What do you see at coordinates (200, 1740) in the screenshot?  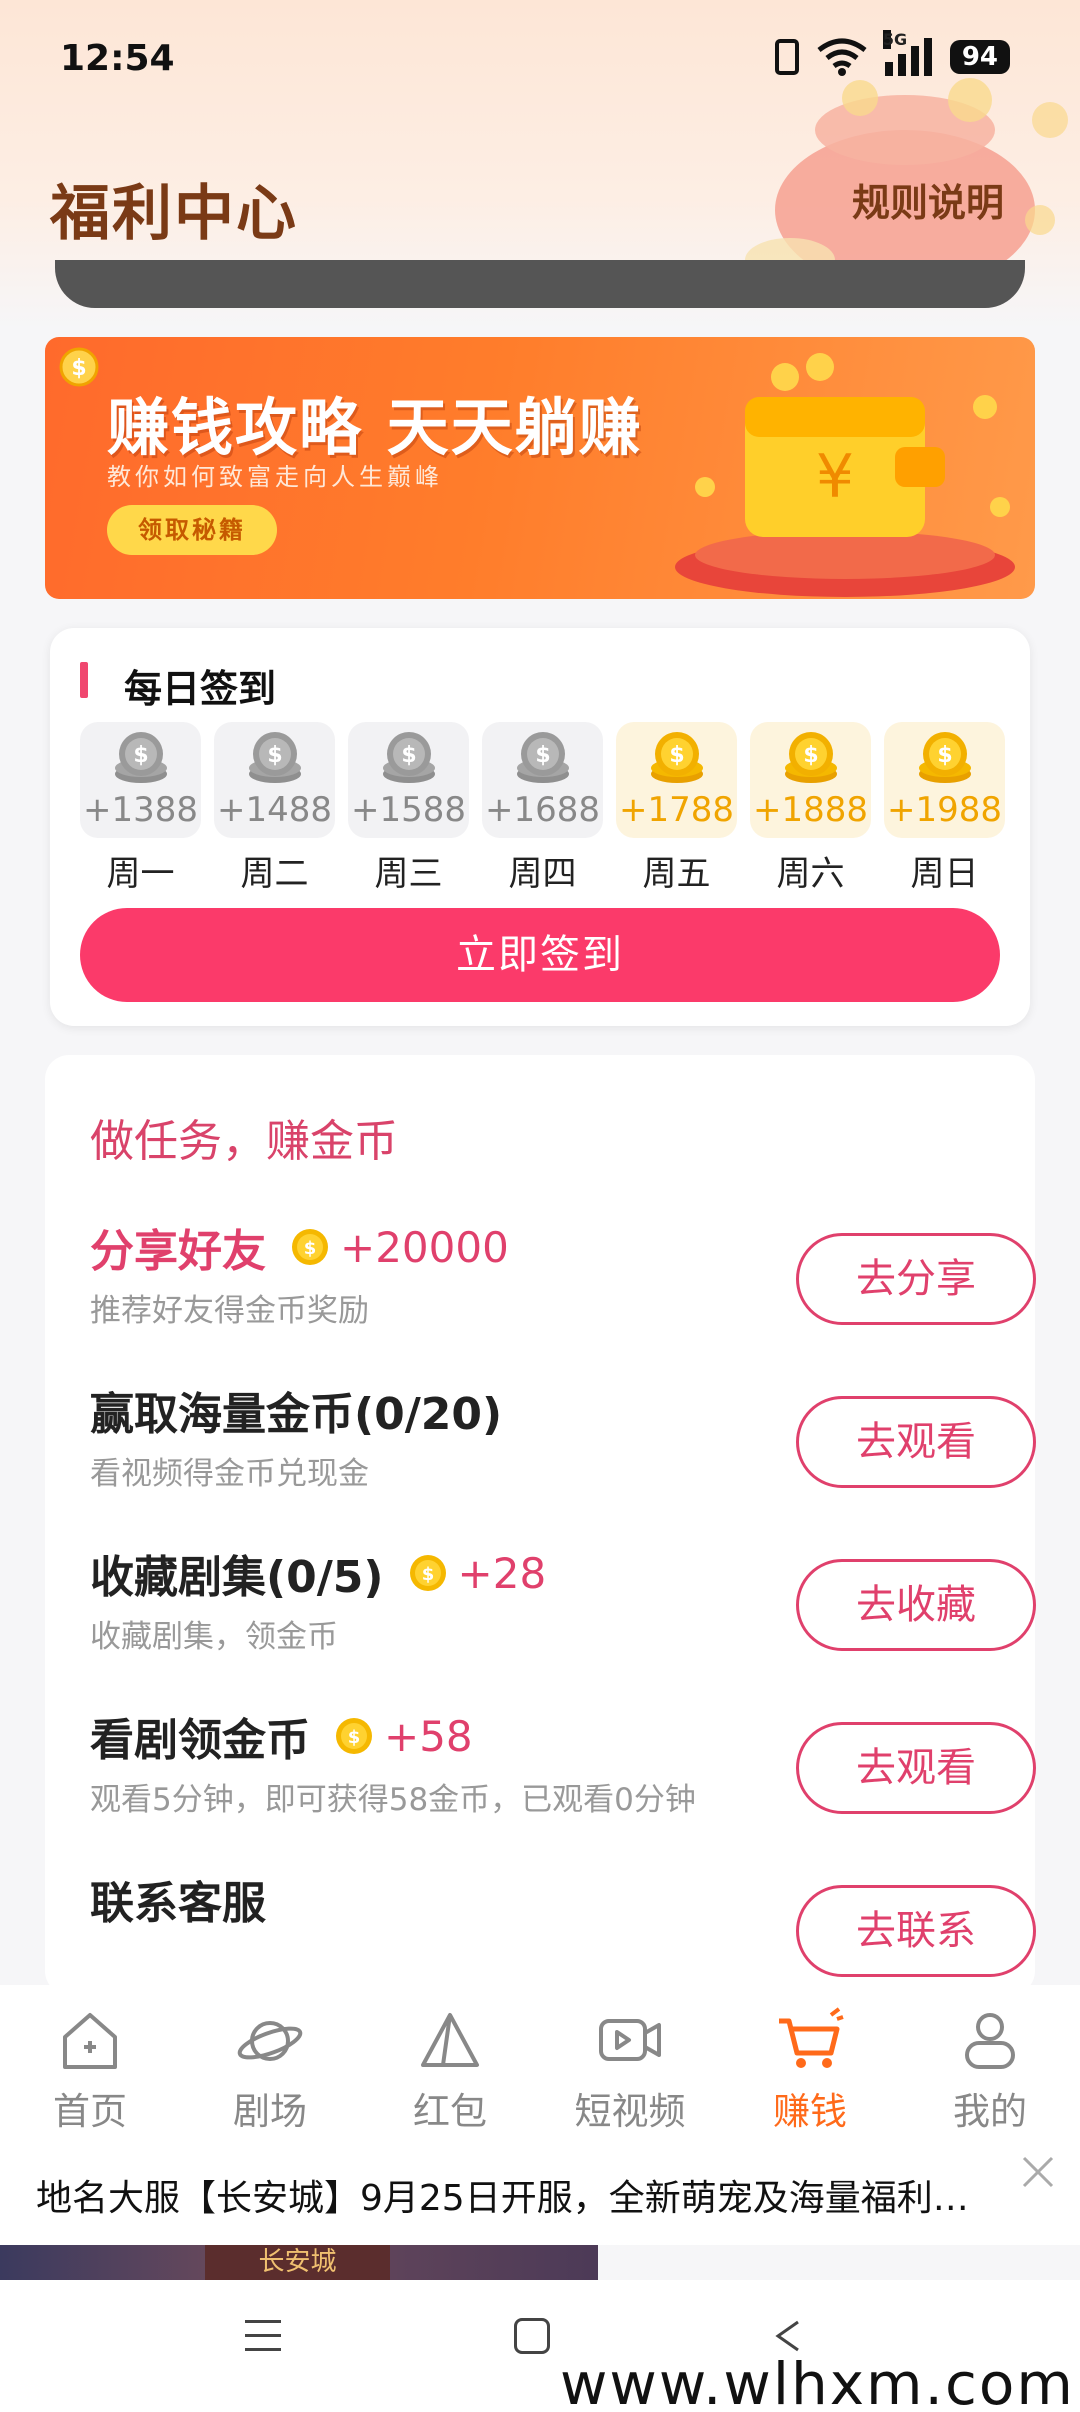 I see `task-title: 看剧领金币` at bounding box center [200, 1740].